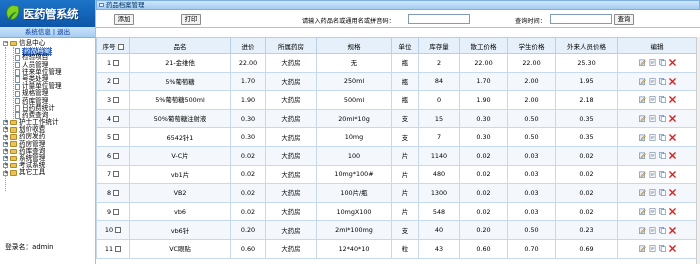  What do you see at coordinates (63, 32) in the screenshot?
I see `logout-link: 退出` at bounding box center [63, 32].